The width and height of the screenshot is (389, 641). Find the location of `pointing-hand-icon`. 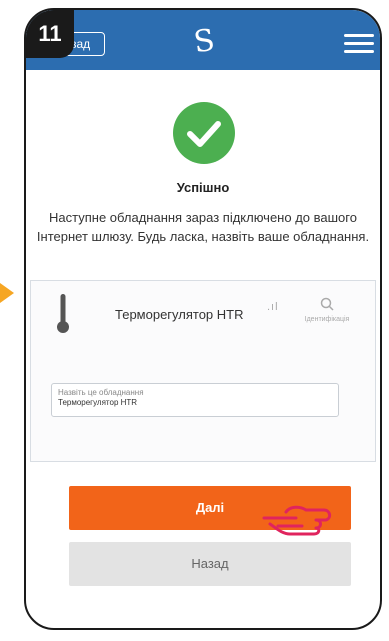

pointing-hand-icon is located at coordinates (297, 520).